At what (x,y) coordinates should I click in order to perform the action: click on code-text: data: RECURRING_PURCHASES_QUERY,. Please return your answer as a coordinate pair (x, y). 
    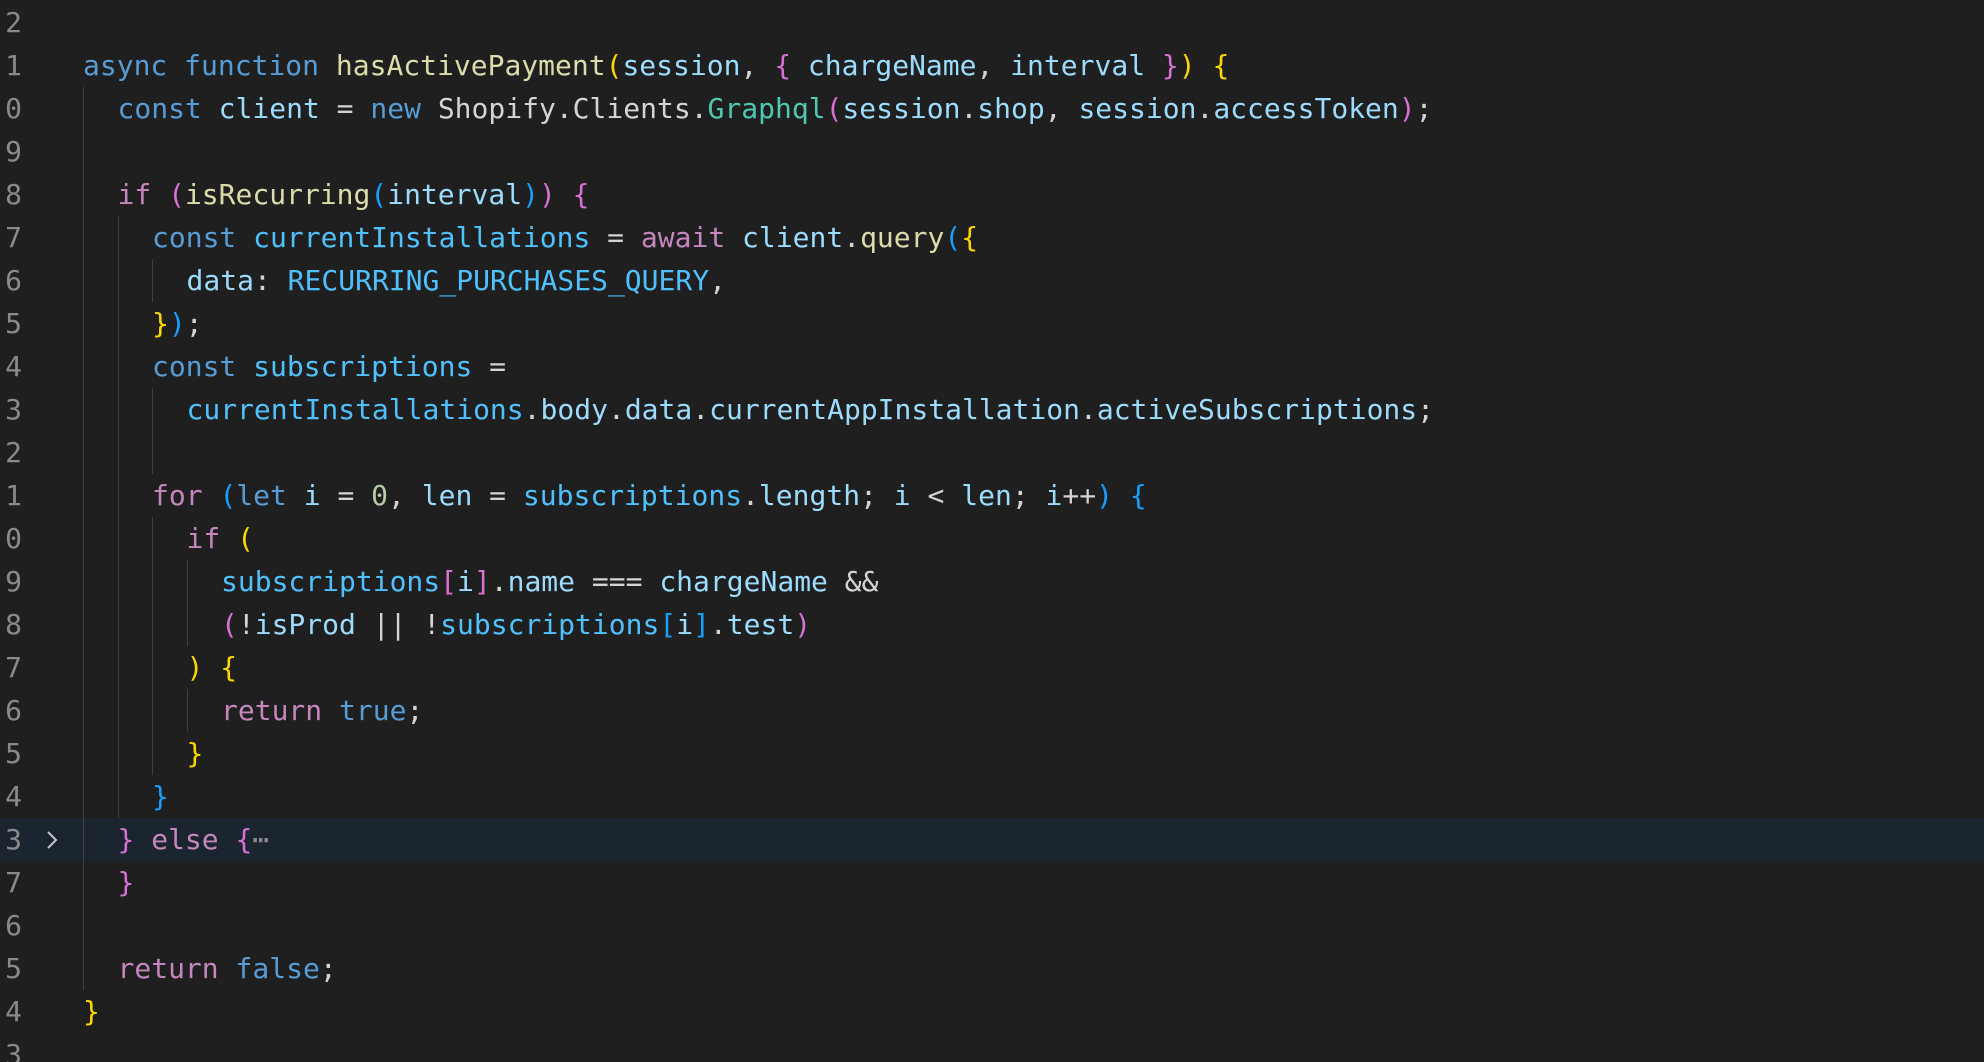
    Looking at the image, I should click on (456, 280).